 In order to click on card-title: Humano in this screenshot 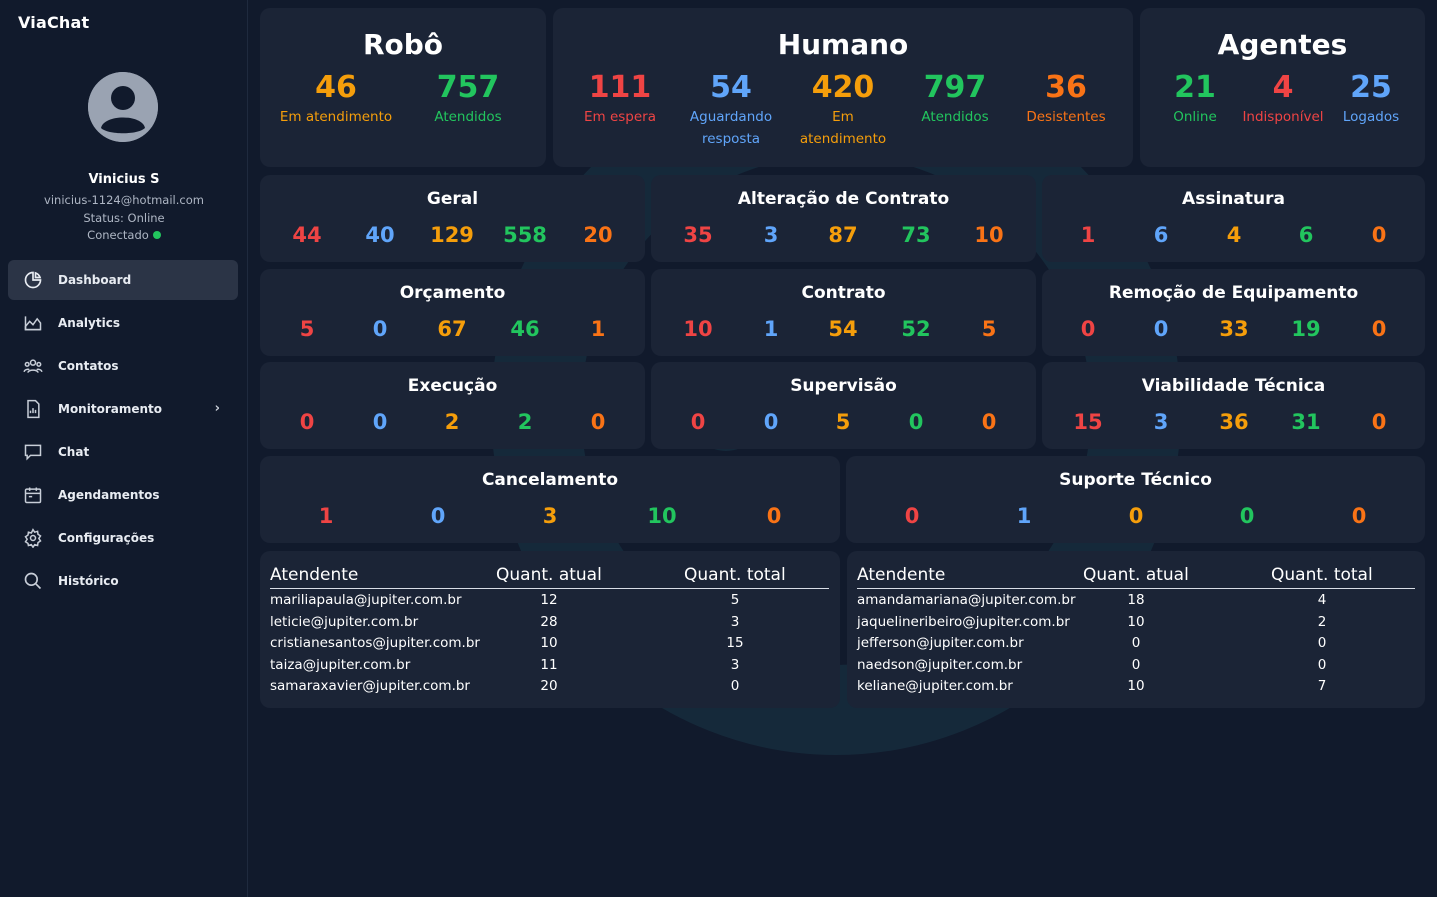, I will do `click(843, 44)`.